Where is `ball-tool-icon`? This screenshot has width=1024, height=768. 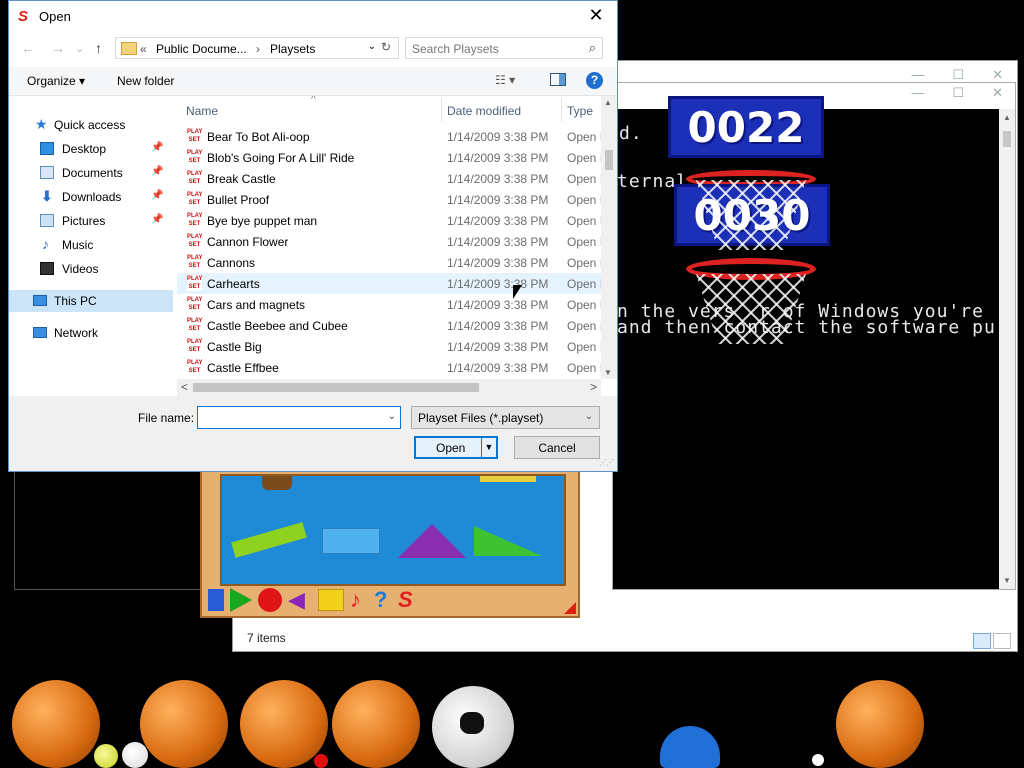 ball-tool-icon is located at coordinates (270, 600).